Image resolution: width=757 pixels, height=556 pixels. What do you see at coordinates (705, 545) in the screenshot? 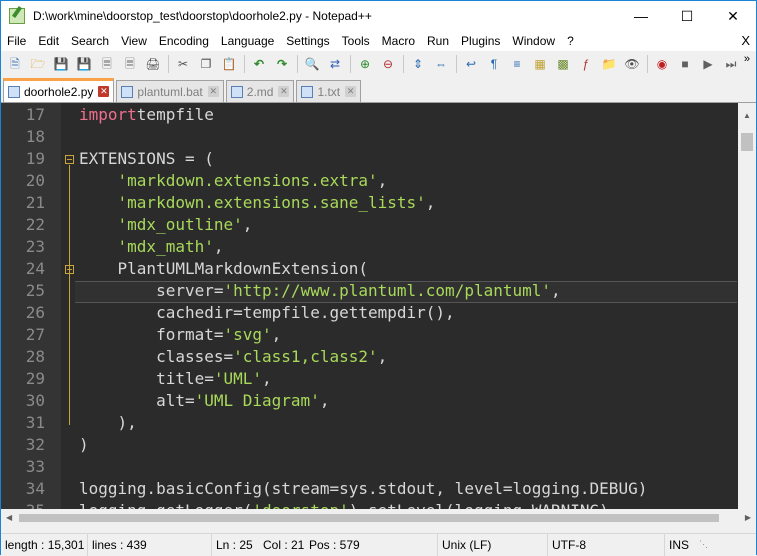
I see `resize-grip-icon: ⋱` at bounding box center [705, 545].